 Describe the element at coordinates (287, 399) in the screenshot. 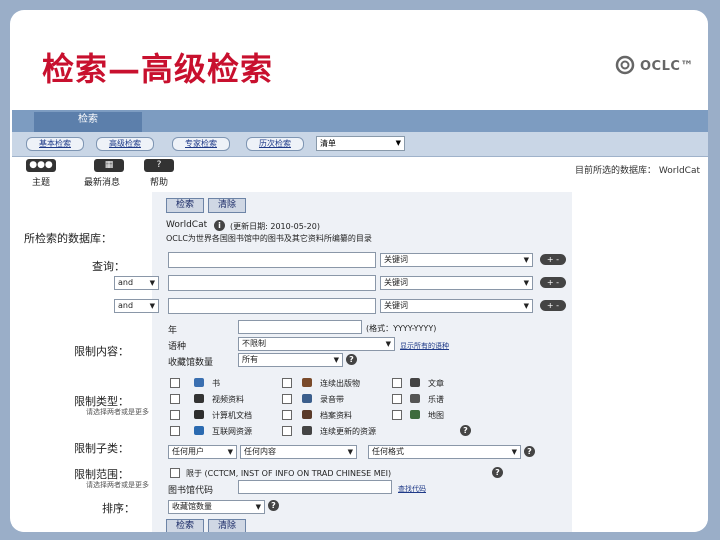

I see `type-checkbox-audio` at that location.